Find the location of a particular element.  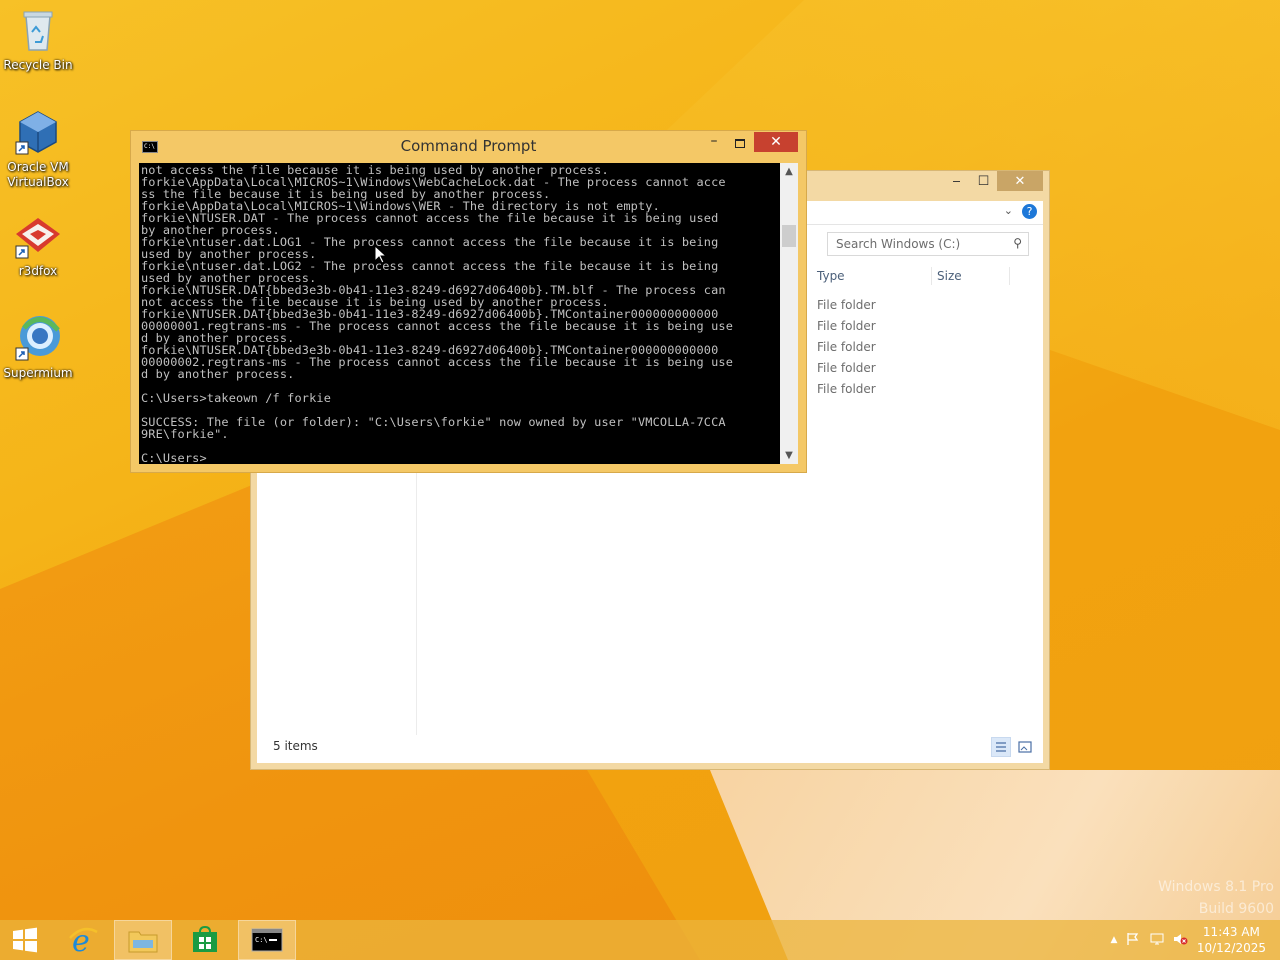

maximize-icon is located at coordinates (740, 143).